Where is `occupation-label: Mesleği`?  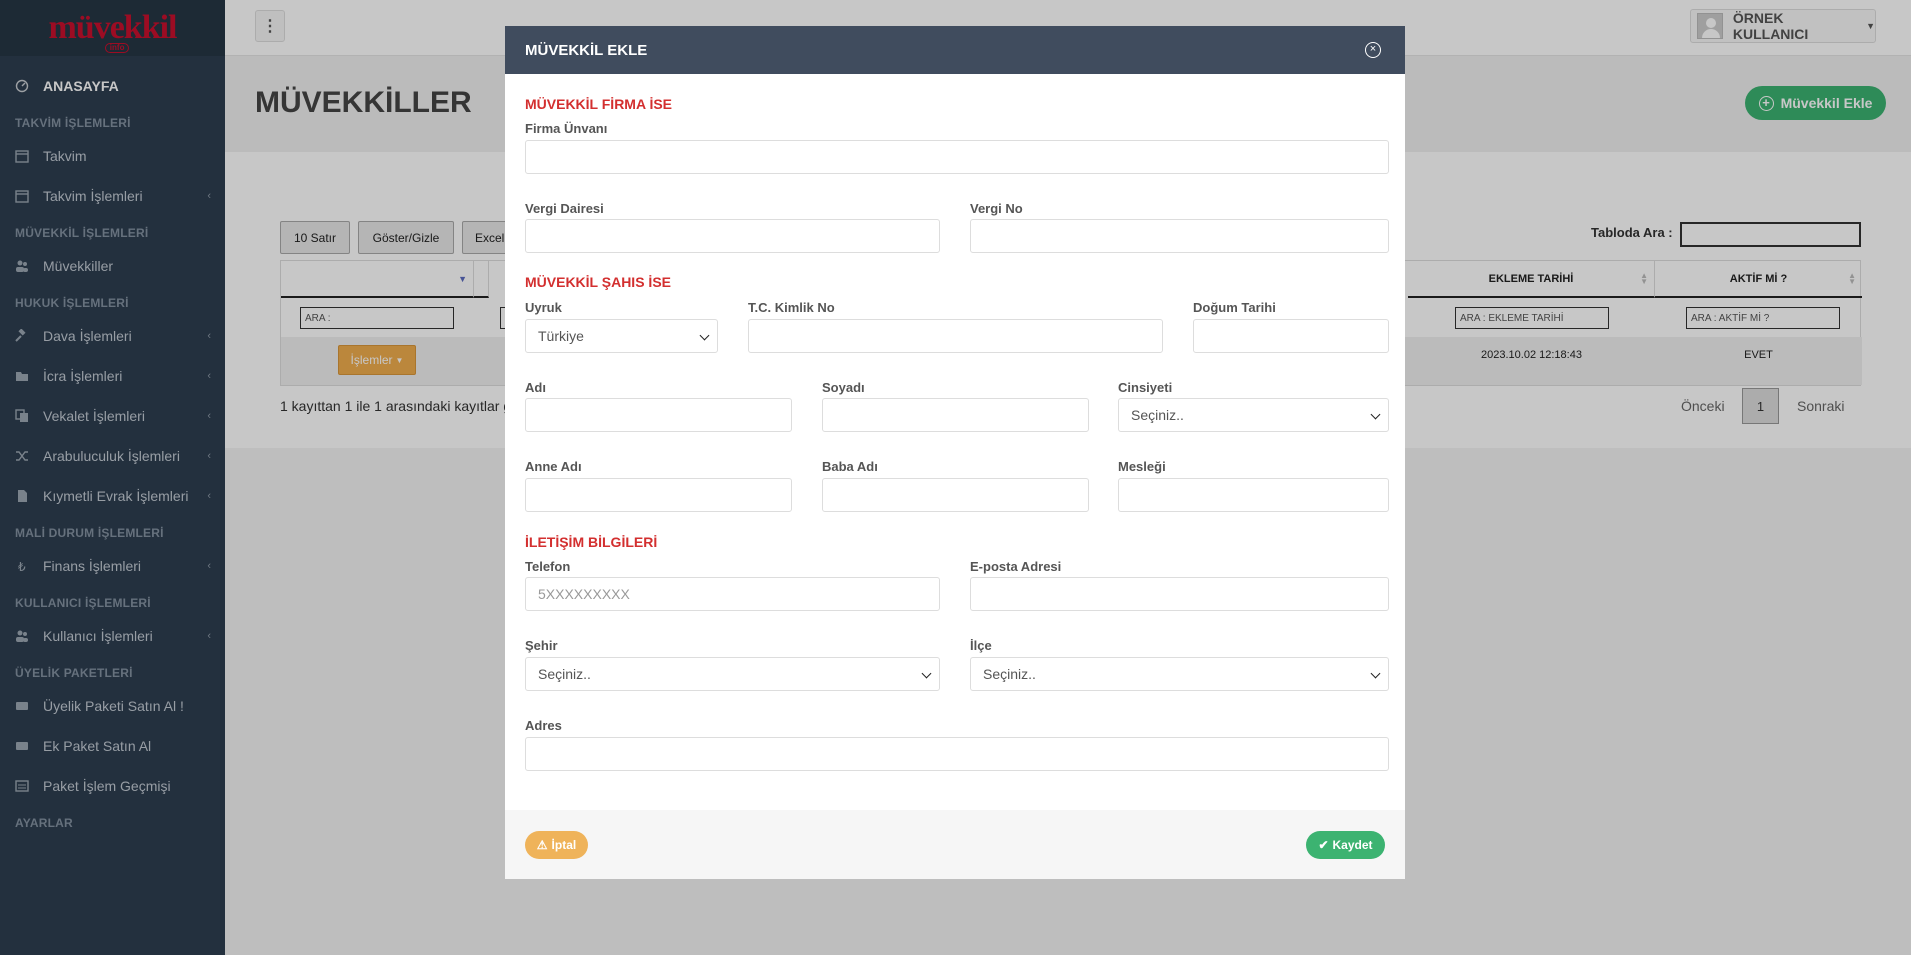 occupation-label: Mesleği is located at coordinates (1142, 466).